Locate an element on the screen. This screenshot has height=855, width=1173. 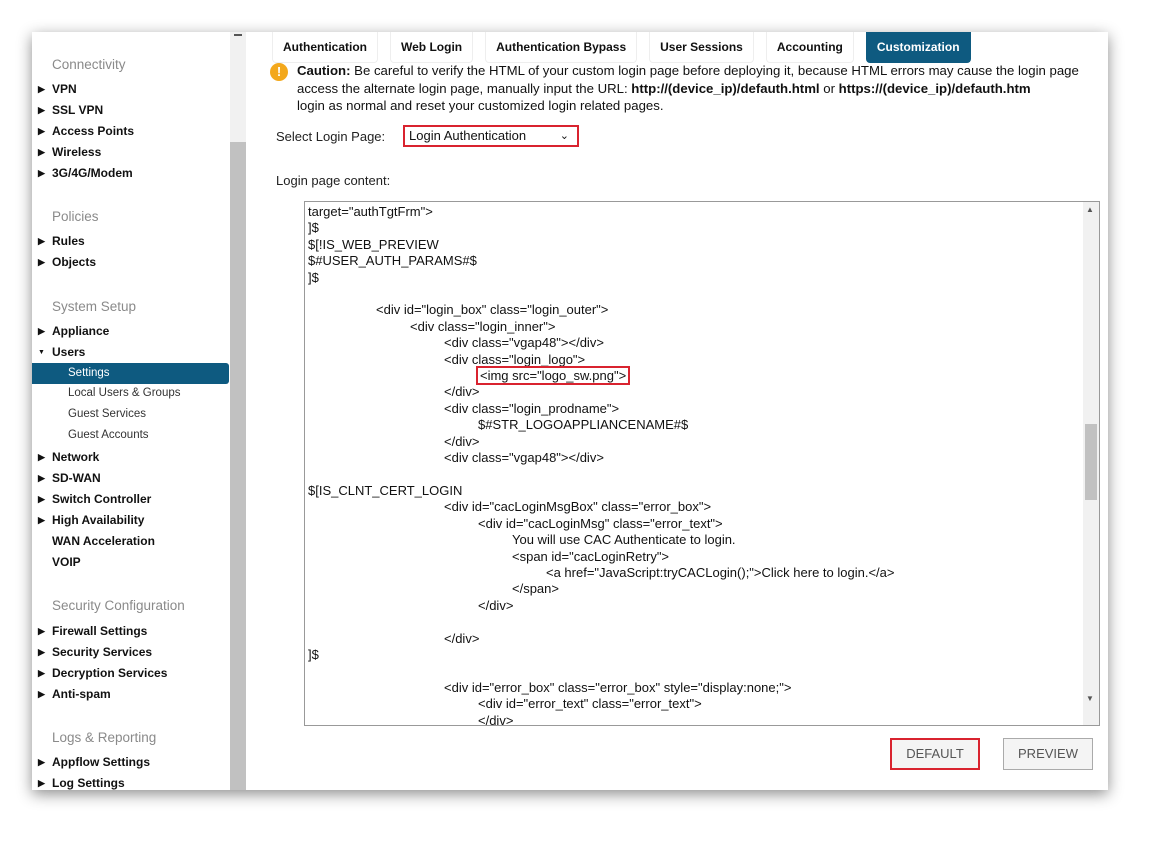
sidebar-item-label: VOIP is located at coordinates (66, 562).